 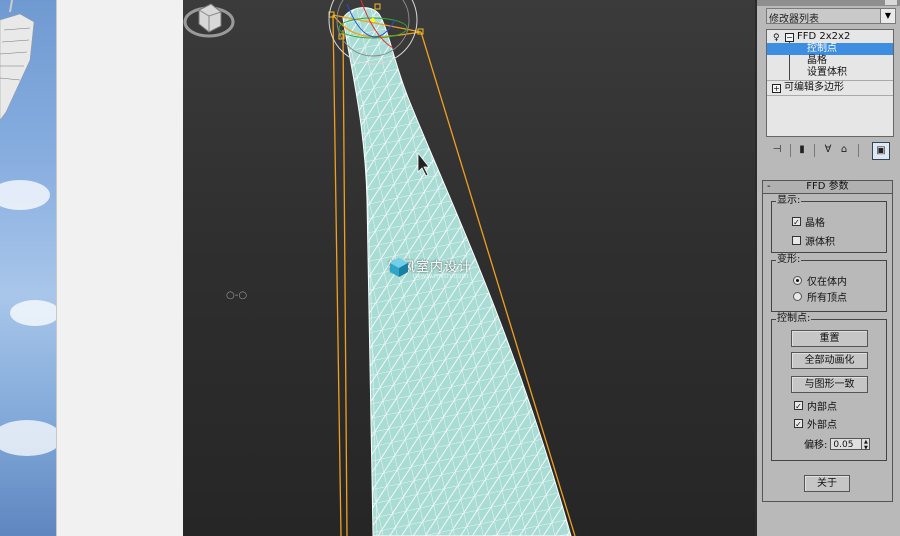 What do you see at coordinates (776, 88) in the screenshot?
I see `expand-box-icon: +` at bounding box center [776, 88].